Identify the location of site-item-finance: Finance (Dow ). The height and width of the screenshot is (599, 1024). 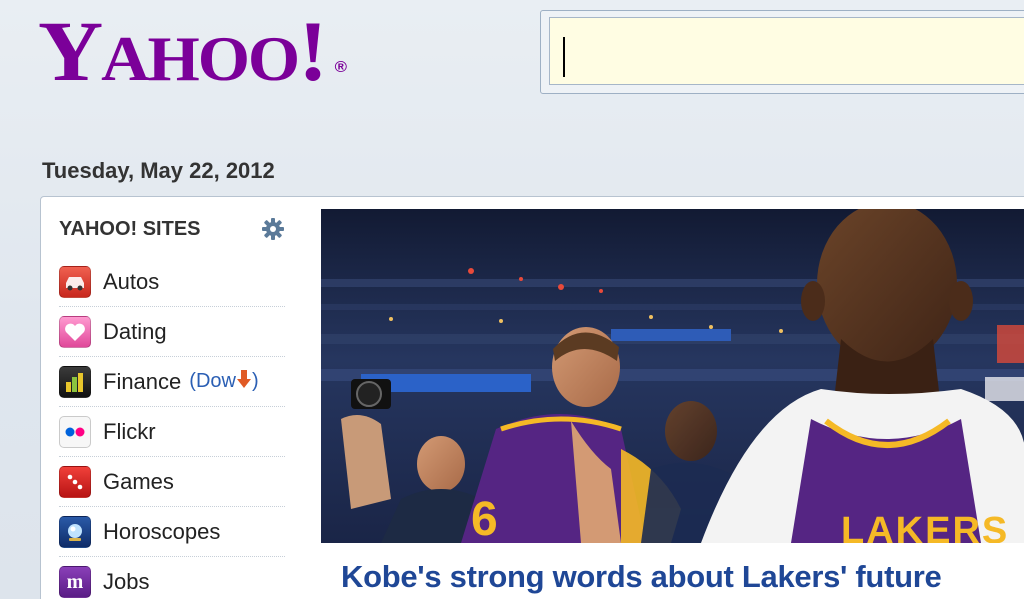
(172, 382).